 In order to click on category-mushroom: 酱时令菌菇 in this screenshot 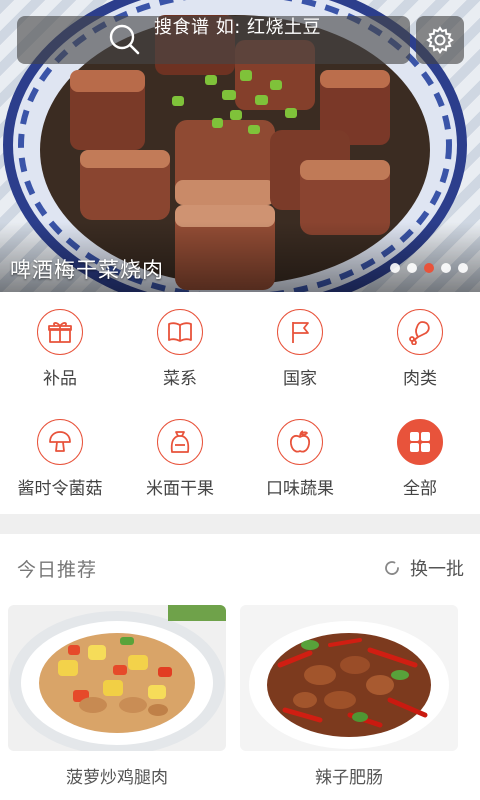, I will do `click(60, 457)`.